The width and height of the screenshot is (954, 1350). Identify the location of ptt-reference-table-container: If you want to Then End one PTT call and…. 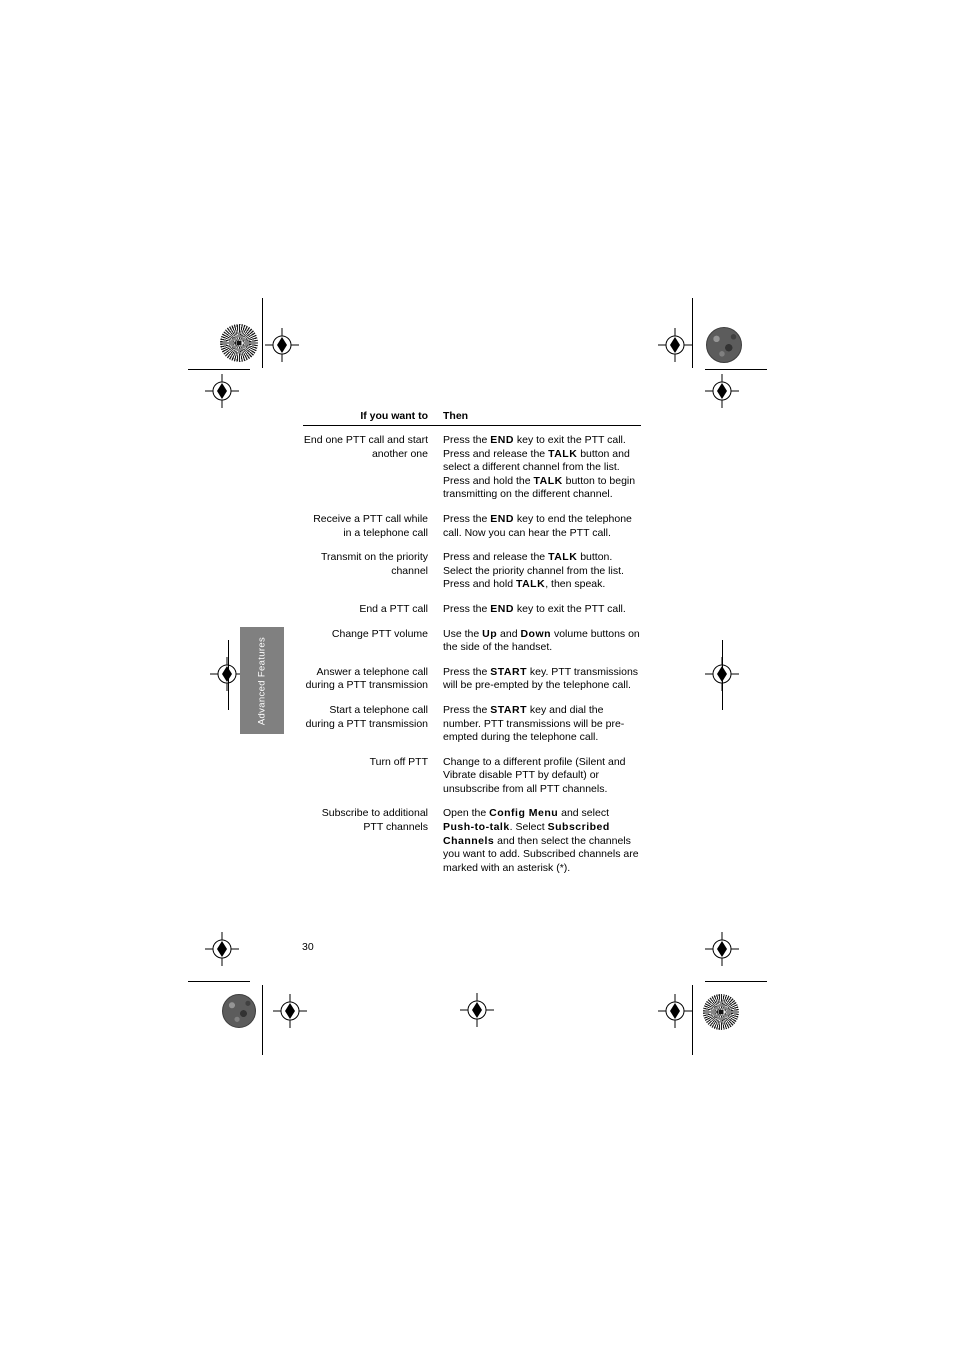
(472, 648).